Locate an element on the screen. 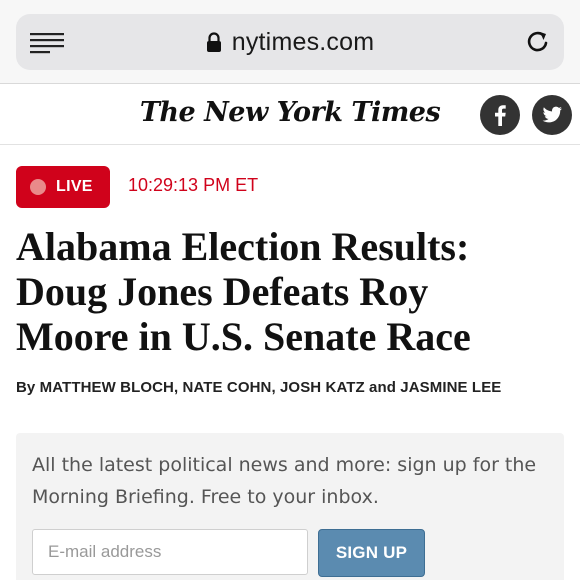 Image resolution: width=580 pixels, height=580 pixels. headline-line: Moore in U.S. Senate Race is located at coordinates (243, 336).